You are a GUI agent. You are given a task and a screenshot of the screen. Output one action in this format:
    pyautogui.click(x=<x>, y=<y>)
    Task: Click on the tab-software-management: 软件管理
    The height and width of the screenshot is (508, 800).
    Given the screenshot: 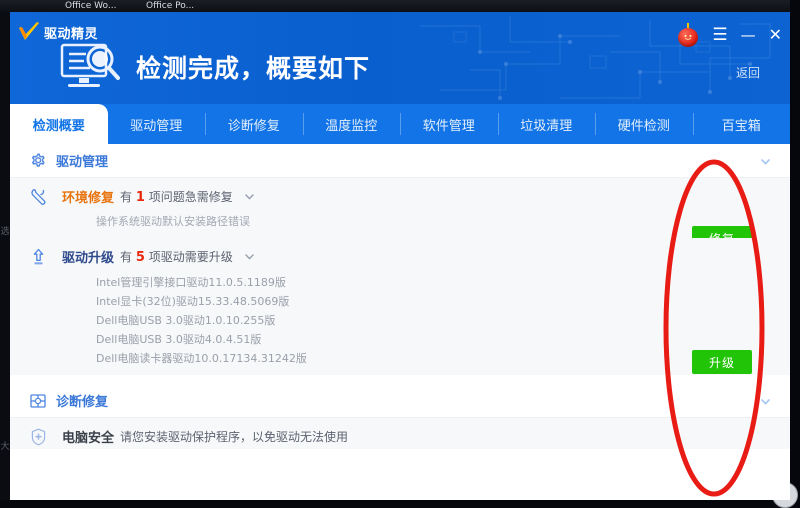 What is the action you would take?
    pyautogui.click(x=449, y=124)
    